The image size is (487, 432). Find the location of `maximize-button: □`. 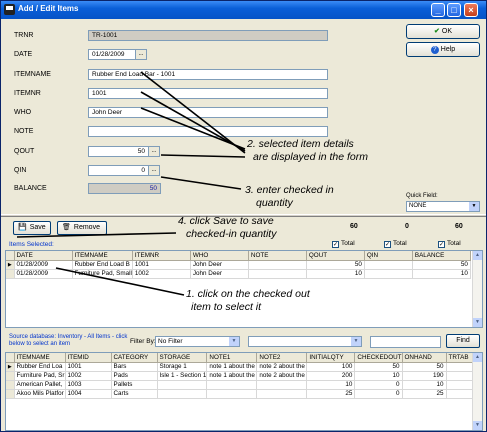

maximize-button: □ is located at coordinates (454, 10).